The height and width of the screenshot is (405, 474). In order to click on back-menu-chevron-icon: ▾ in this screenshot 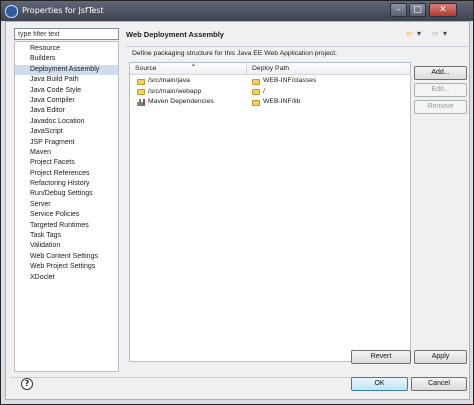, I will do `click(419, 34)`.